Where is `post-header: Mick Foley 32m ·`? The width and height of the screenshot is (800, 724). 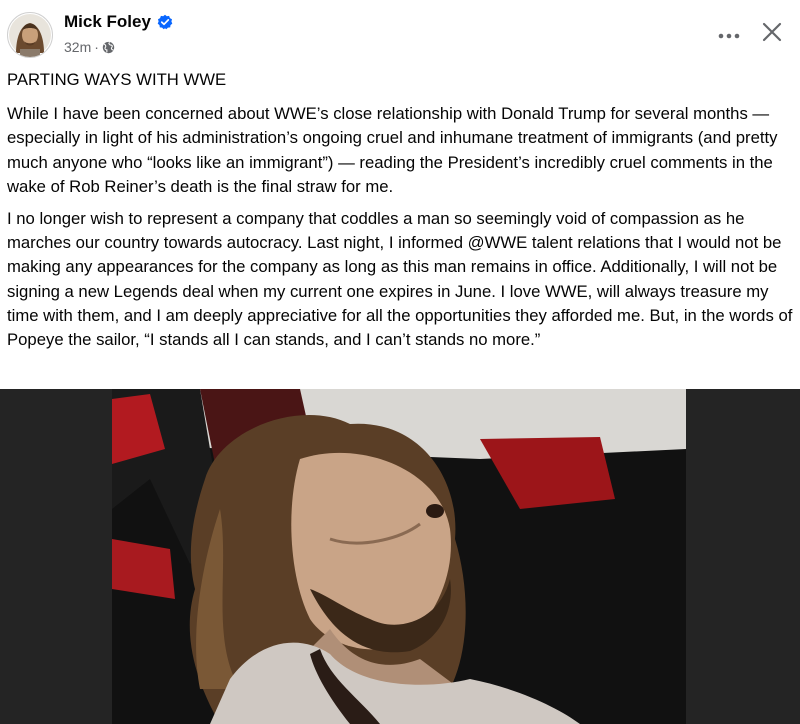
post-header: Mick Foley 32m · is located at coordinates (400, 33).